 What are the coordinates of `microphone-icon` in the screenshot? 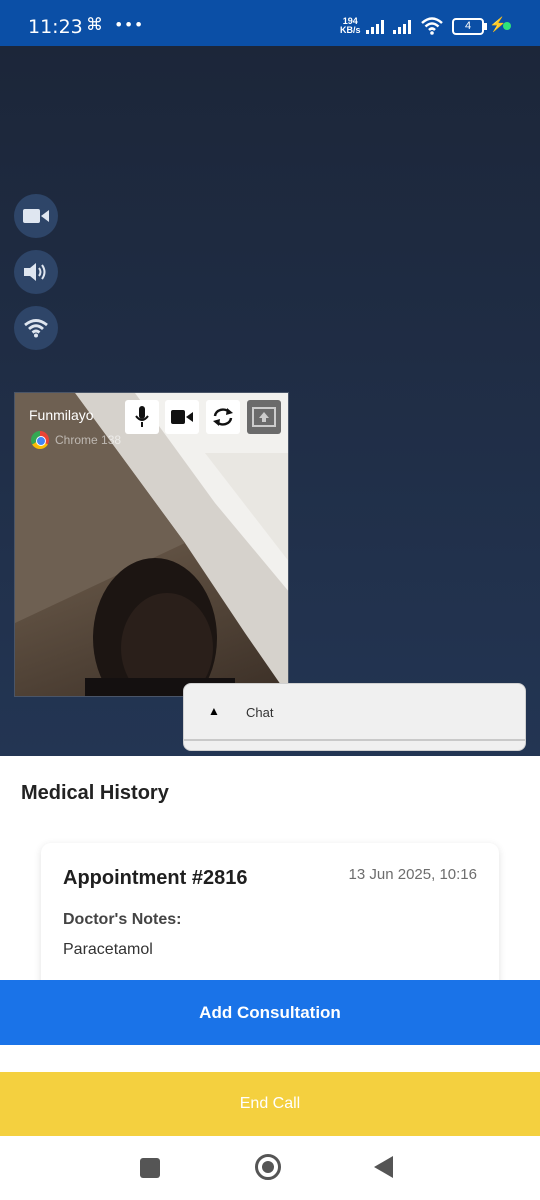 It's located at (142, 416).